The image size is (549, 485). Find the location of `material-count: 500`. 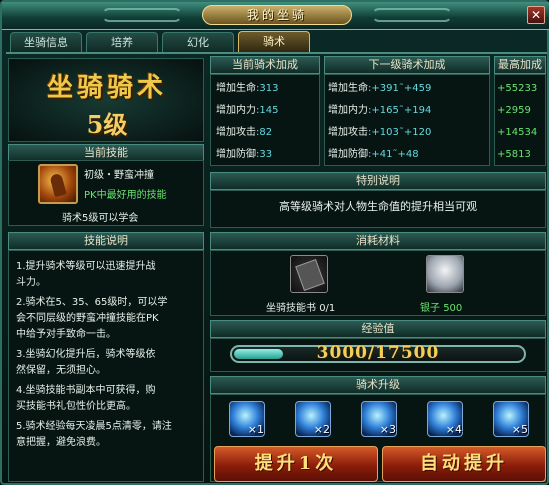

material-count: 500 is located at coordinates (453, 308).